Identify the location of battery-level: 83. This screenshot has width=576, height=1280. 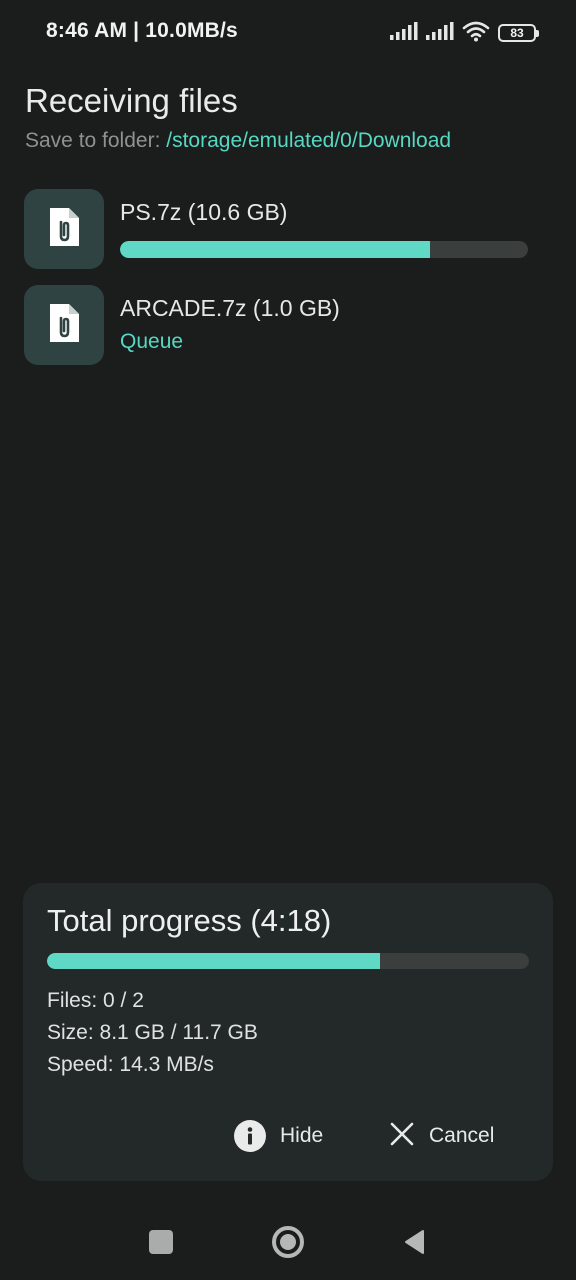
(517, 33).